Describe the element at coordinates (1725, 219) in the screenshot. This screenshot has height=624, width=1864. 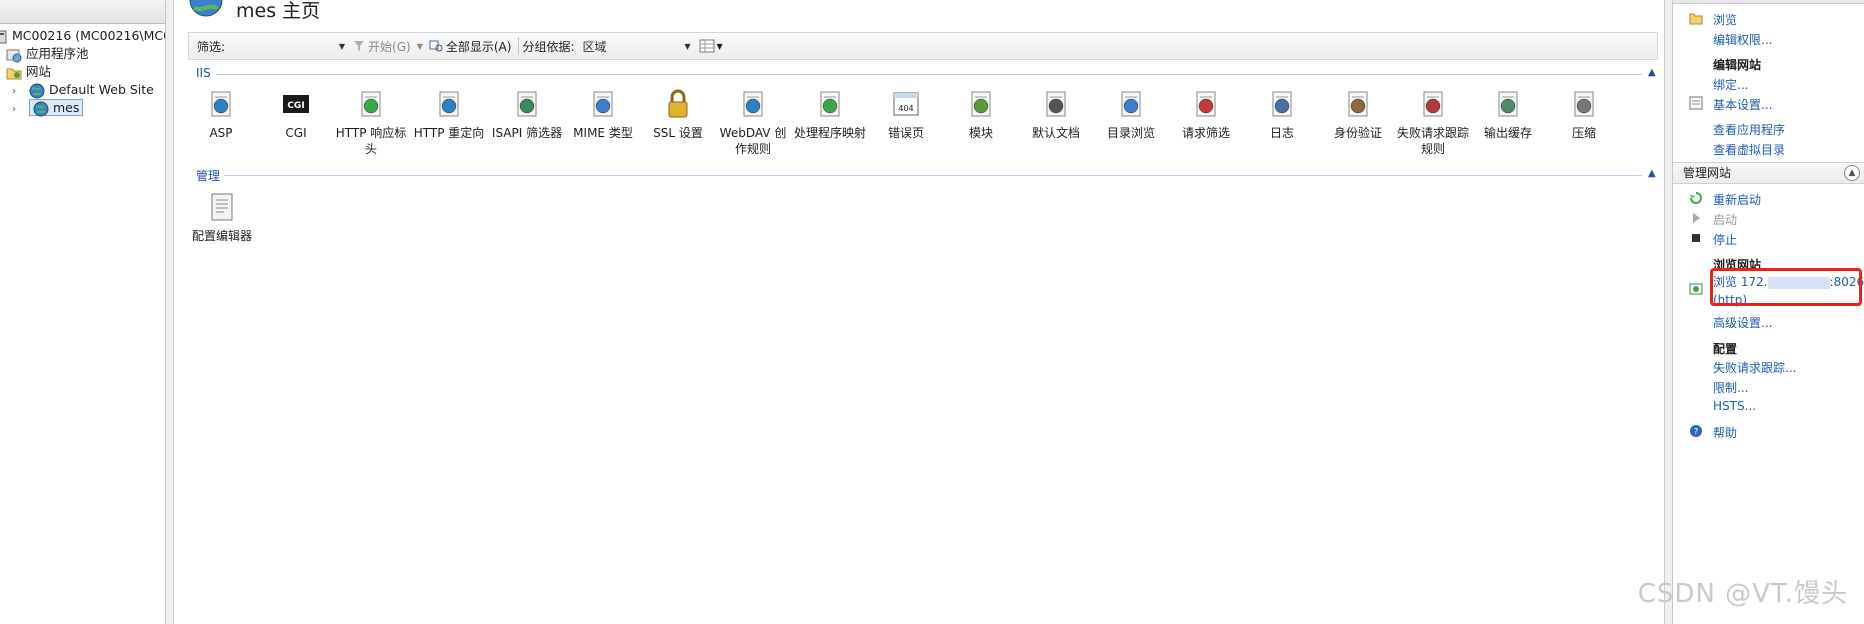
I see `action-start: 启动` at that location.